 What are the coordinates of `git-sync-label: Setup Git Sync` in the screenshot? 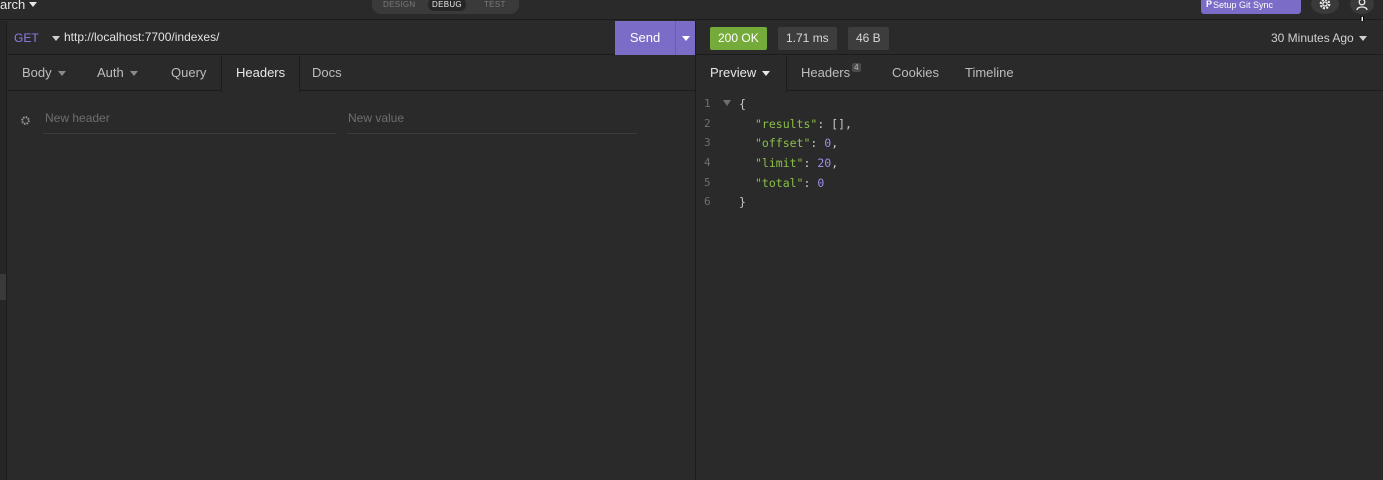 It's located at (1243, 5).